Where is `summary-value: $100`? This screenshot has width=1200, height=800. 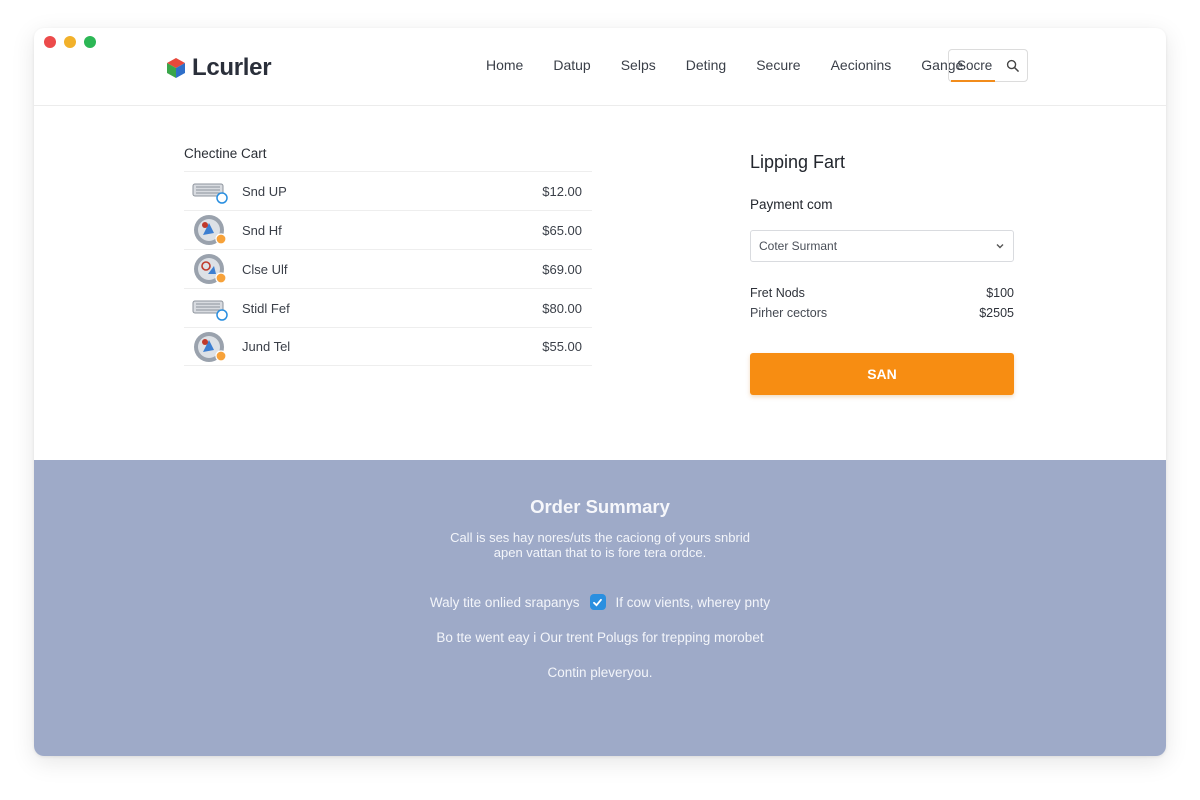
summary-value: $100 is located at coordinates (1000, 293).